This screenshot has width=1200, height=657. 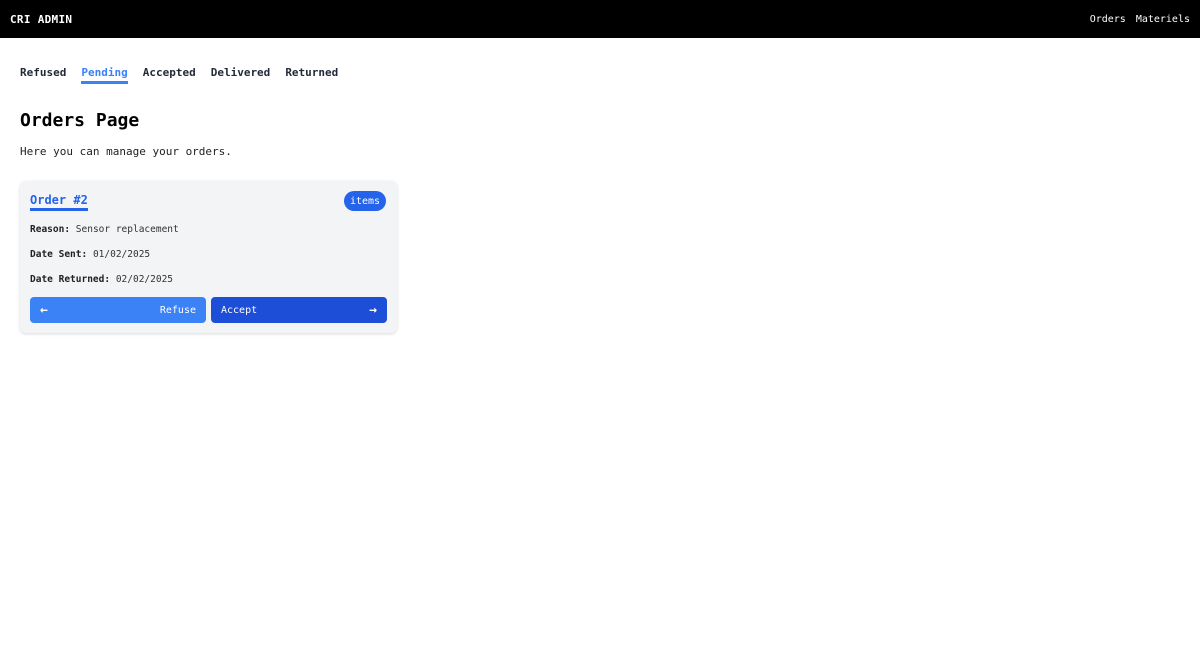 What do you see at coordinates (239, 310) in the screenshot?
I see `accept-button-label: Accept` at bounding box center [239, 310].